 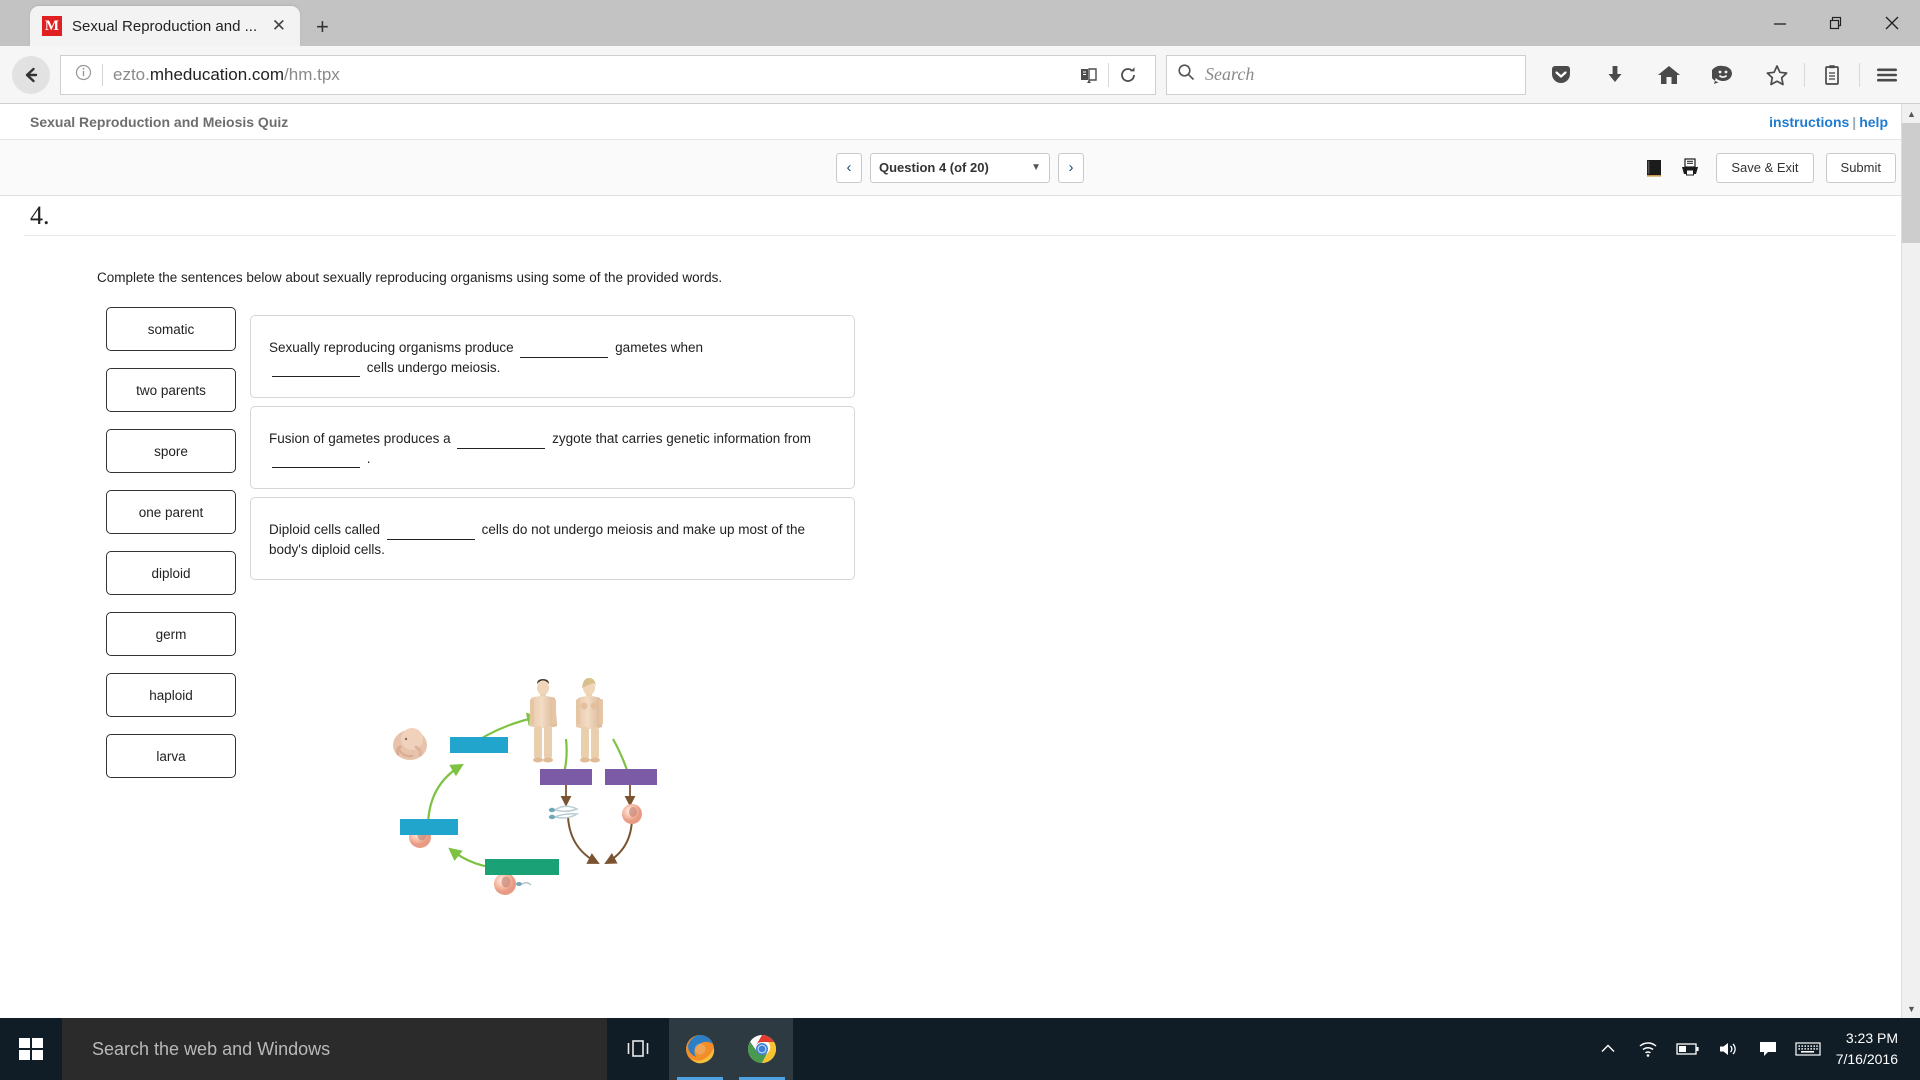 What do you see at coordinates (1186, 74) in the screenshot?
I see `search-icon` at bounding box center [1186, 74].